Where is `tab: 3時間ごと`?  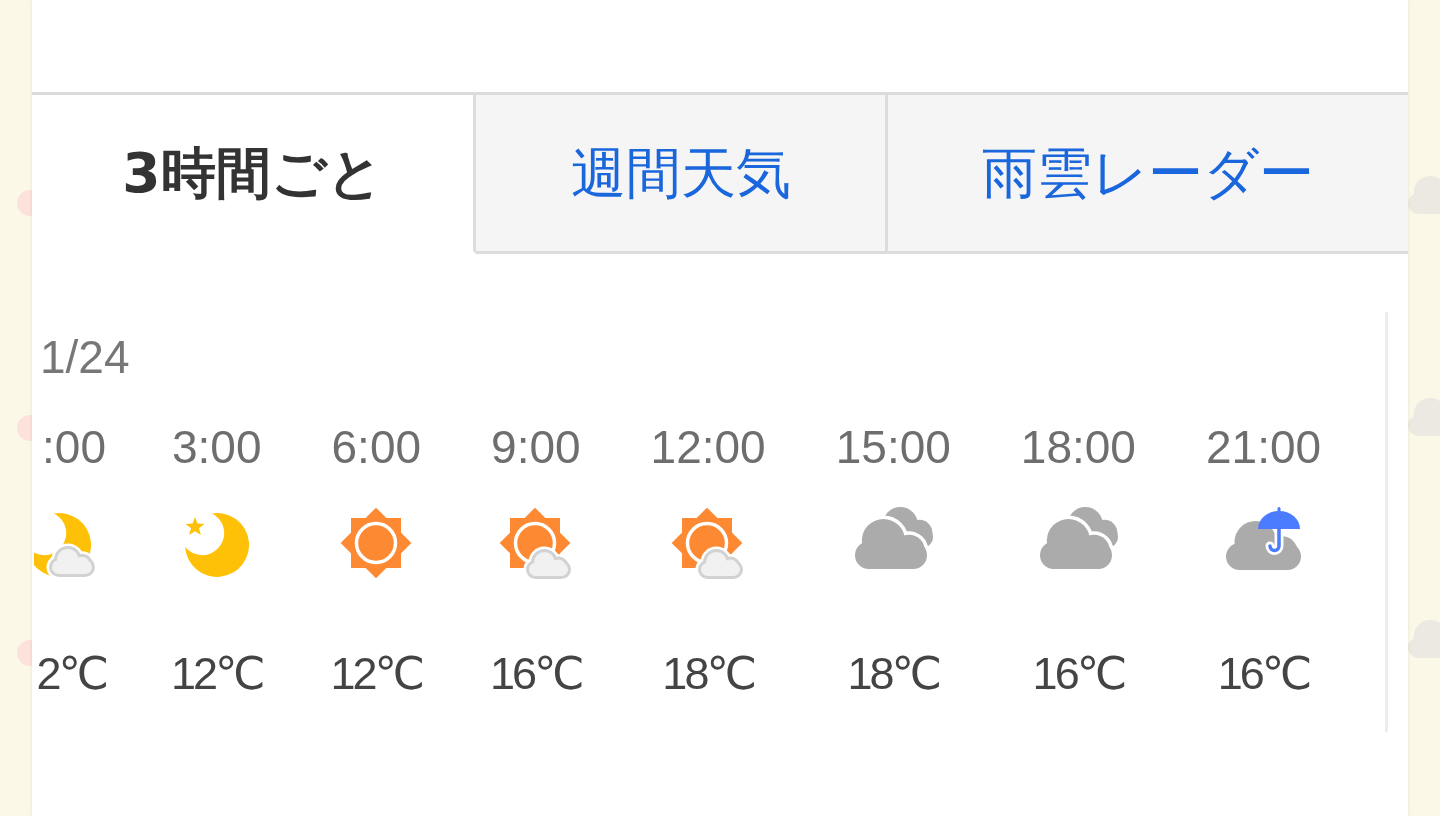 tab: 3時間ごと is located at coordinates (254, 174).